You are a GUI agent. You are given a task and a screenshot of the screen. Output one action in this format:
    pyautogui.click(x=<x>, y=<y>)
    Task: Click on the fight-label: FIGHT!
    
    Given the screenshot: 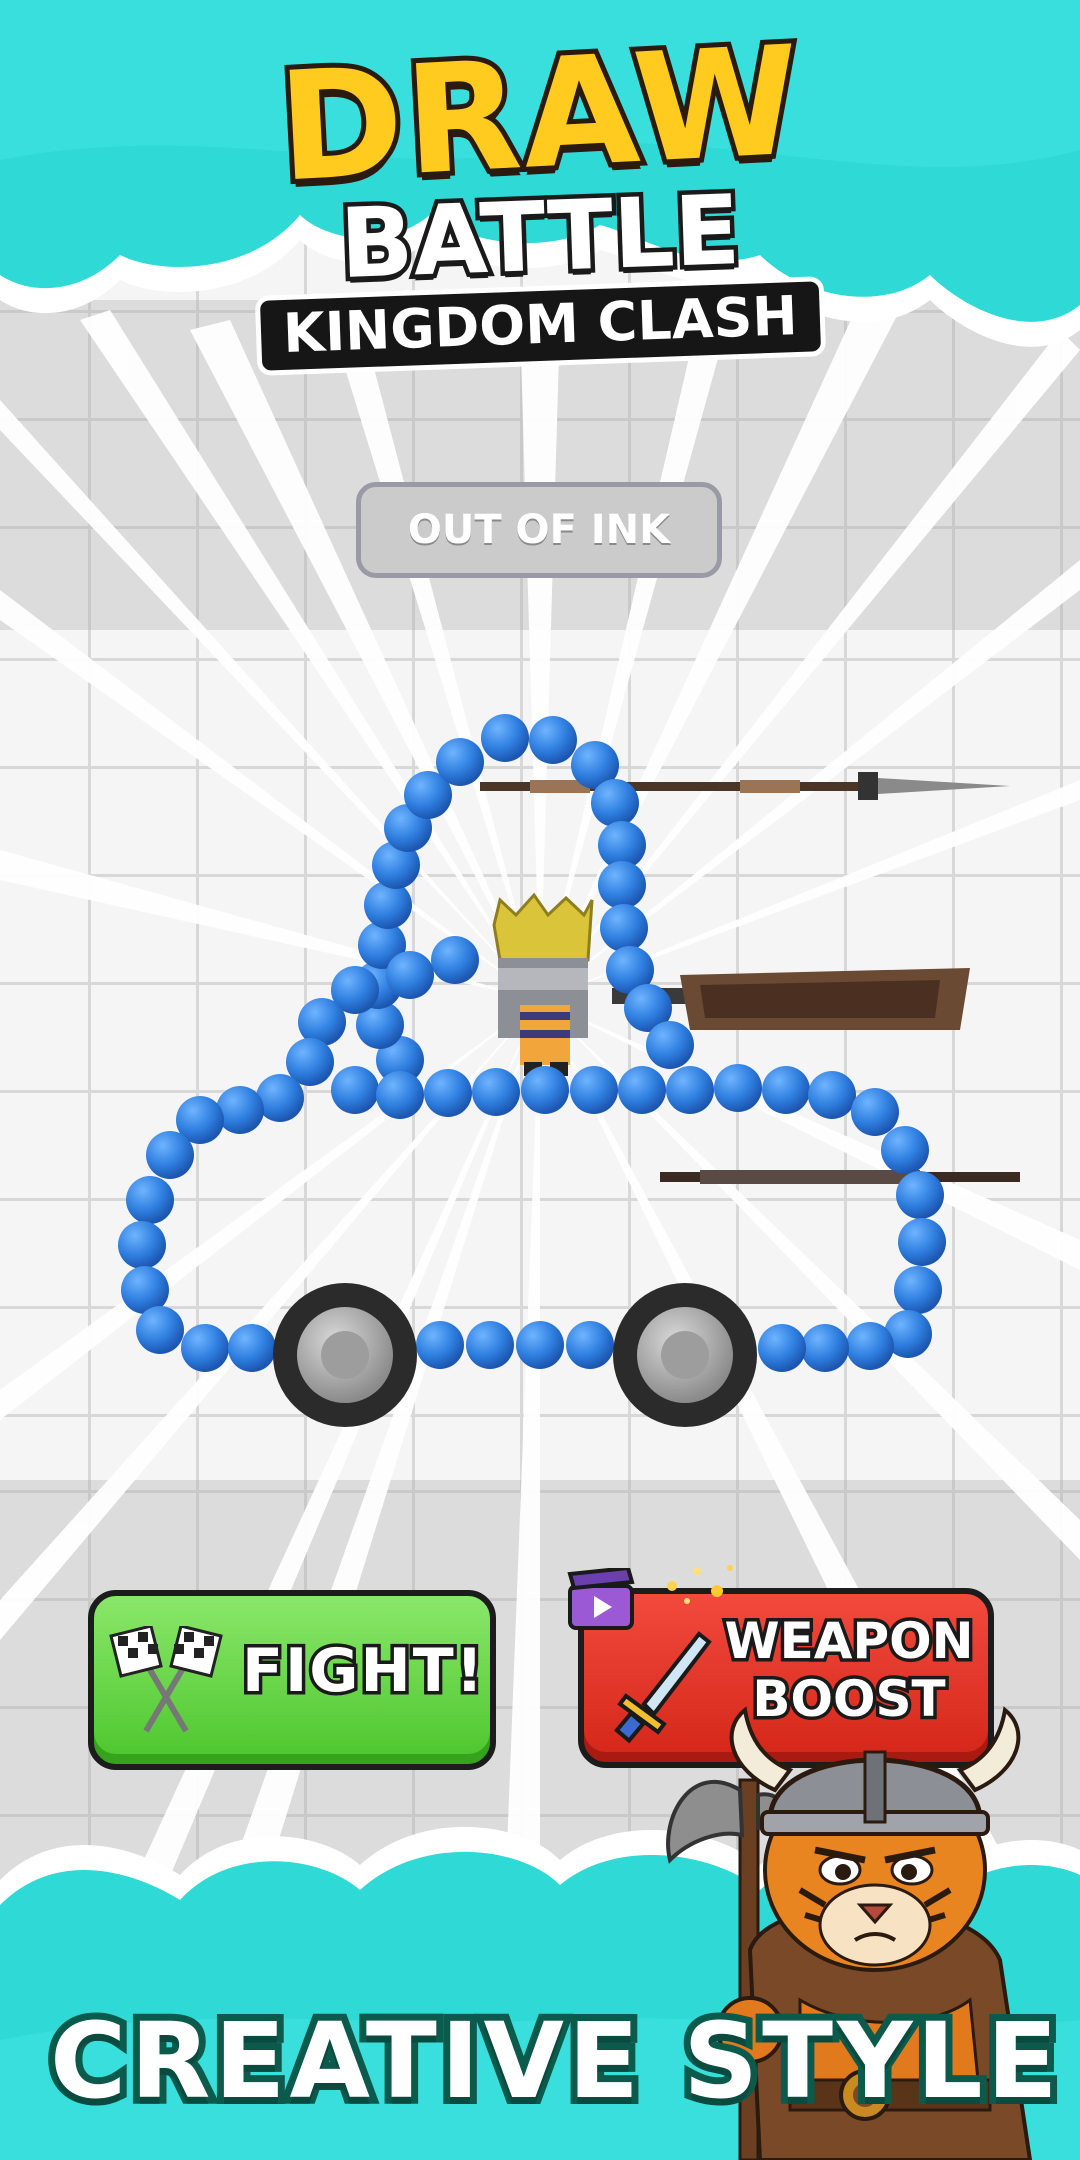 What is the action you would take?
    pyautogui.click(x=362, y=1671)
    